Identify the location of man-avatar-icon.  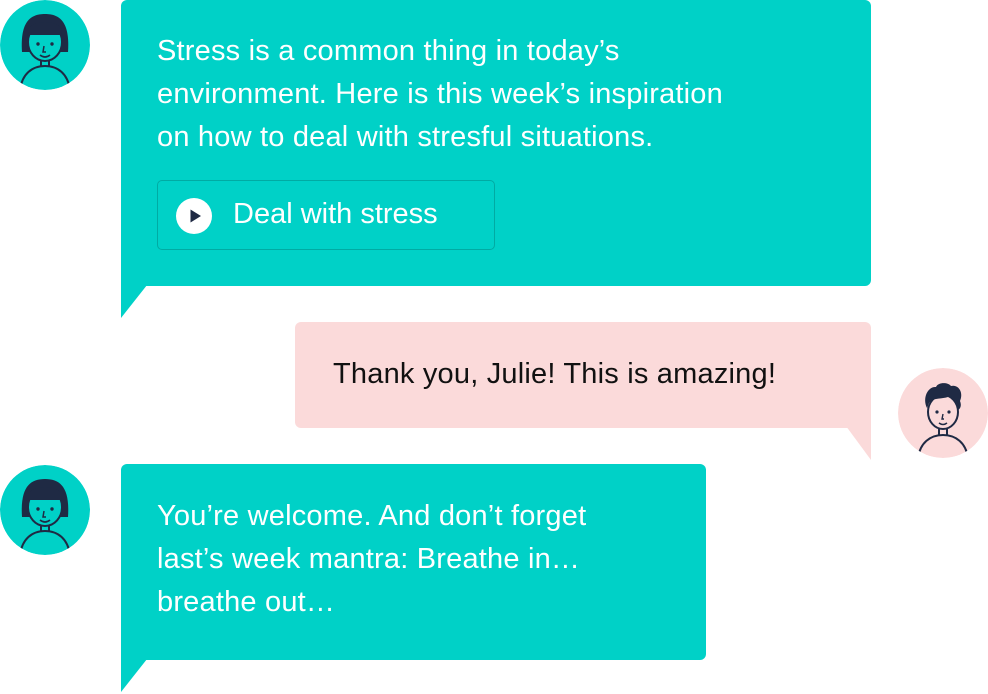
(943, 413).